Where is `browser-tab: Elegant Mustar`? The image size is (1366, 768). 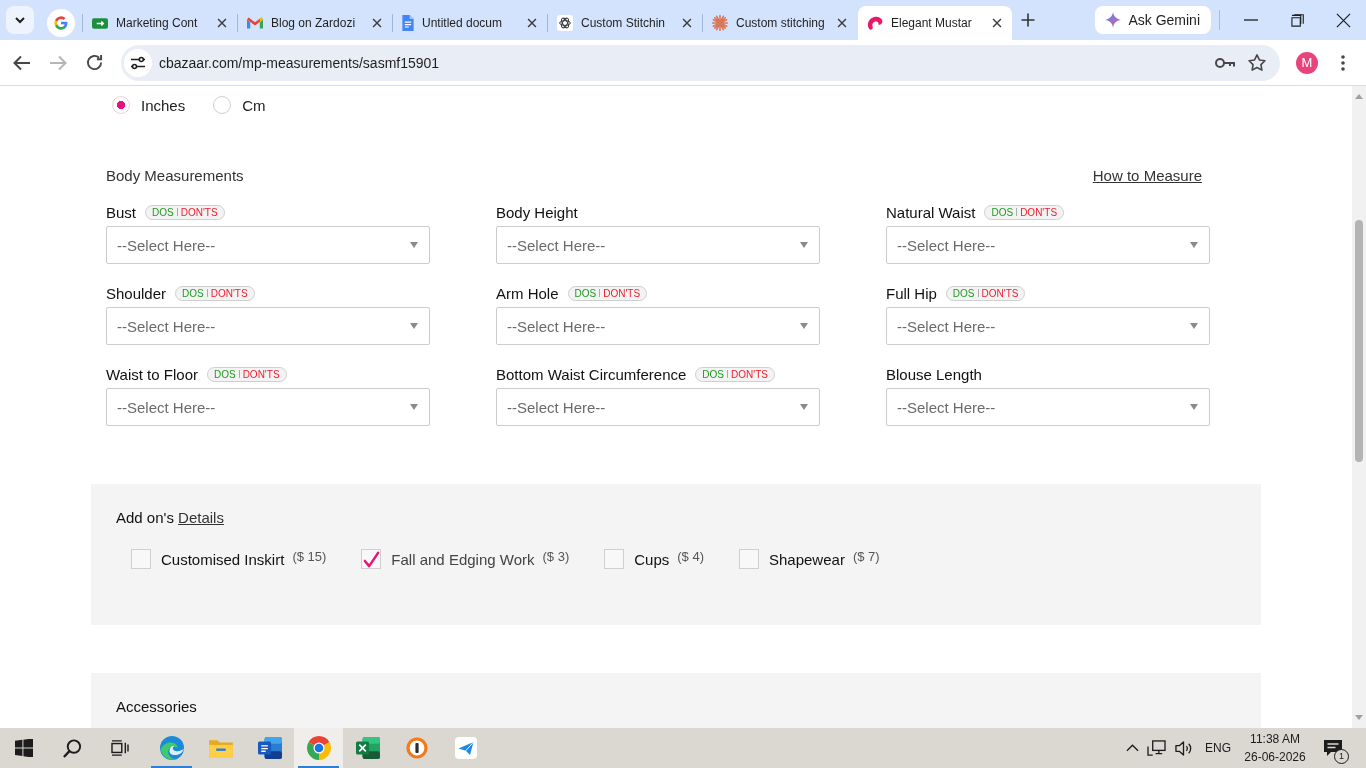 browser-tab: Elegant Mustar is located at coordinates (935, 23).